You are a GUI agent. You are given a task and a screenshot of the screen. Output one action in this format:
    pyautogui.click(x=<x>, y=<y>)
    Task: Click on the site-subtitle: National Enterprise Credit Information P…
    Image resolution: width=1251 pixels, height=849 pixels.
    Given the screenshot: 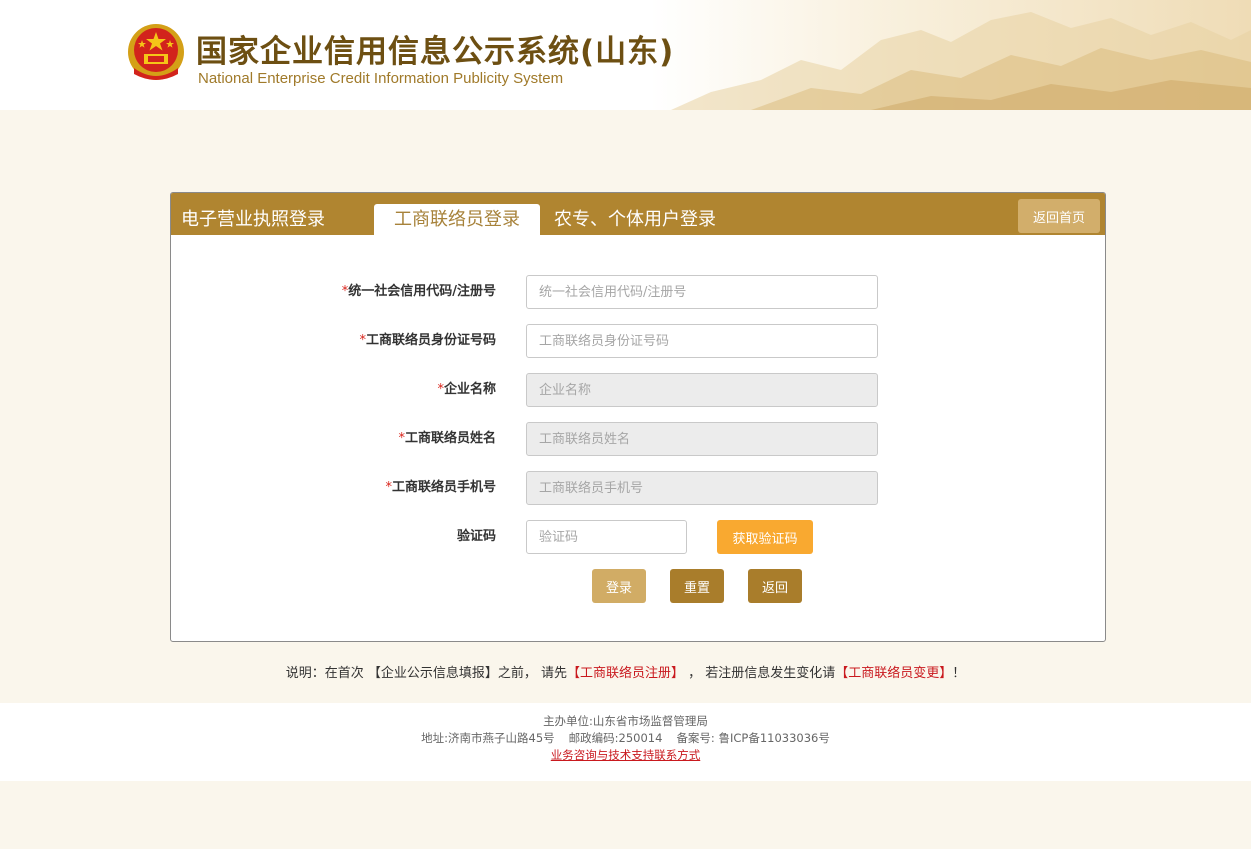 What is the action you would take?
    pyautogui.click(x=381, y=78)
    